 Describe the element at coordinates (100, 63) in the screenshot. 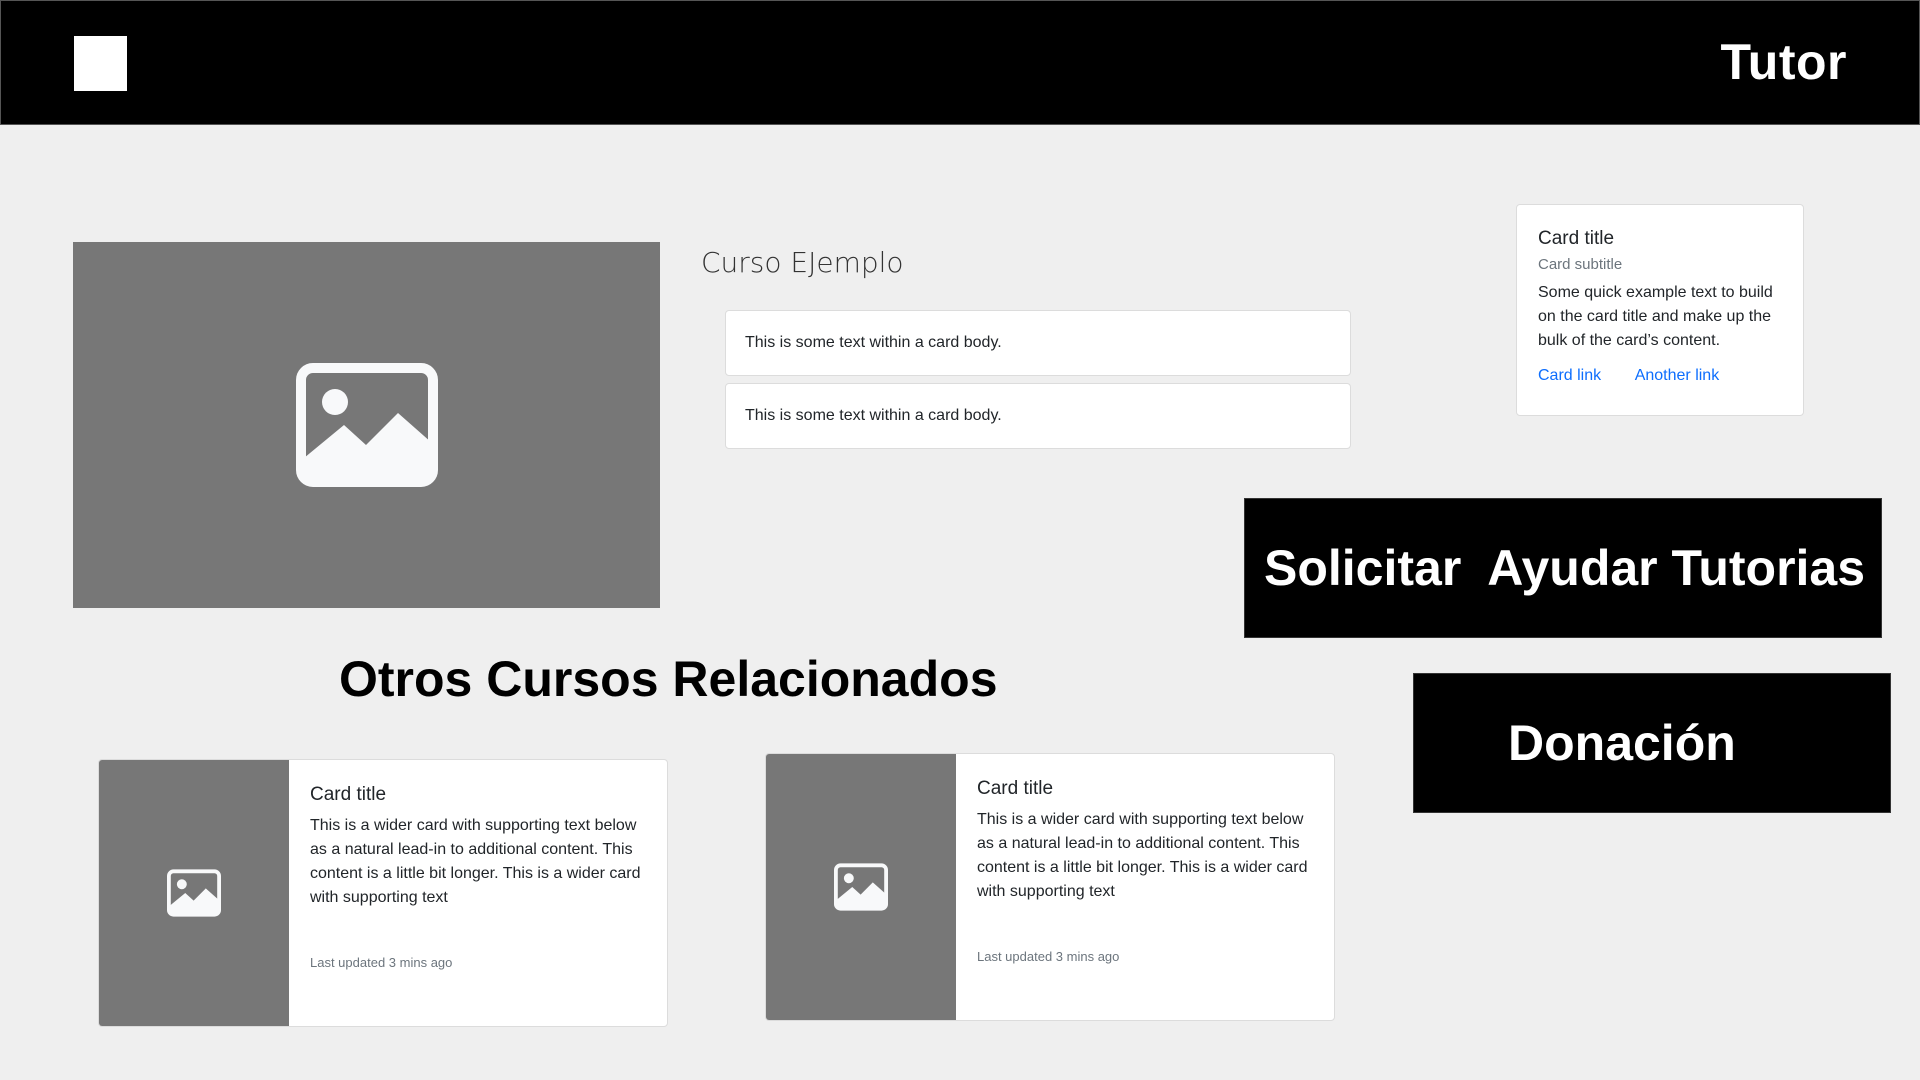

I see `logo-square-icon` at that location.